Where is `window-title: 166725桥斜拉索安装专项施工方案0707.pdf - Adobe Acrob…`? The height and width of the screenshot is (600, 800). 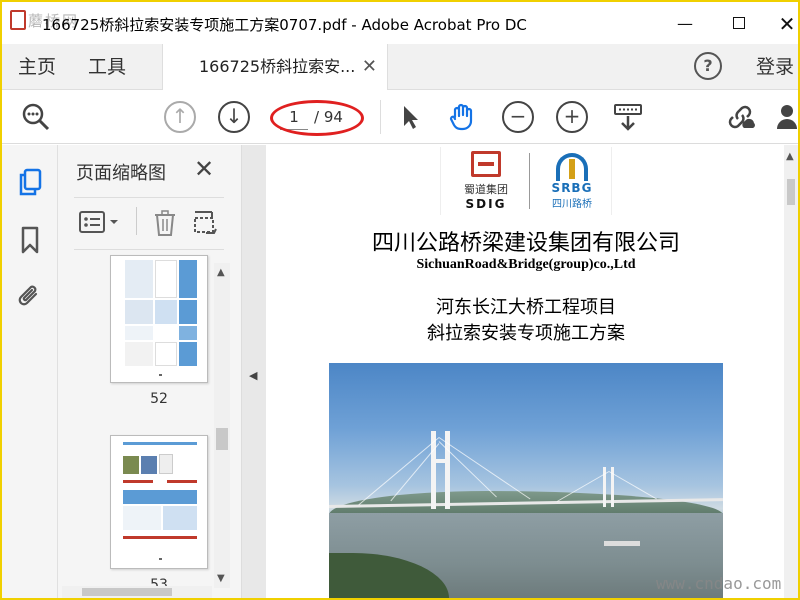
window-title: 166725桥斜拉索安装专项施工方案0707.pdf - Adobe Acrob… is located at coordinates (284, 25).